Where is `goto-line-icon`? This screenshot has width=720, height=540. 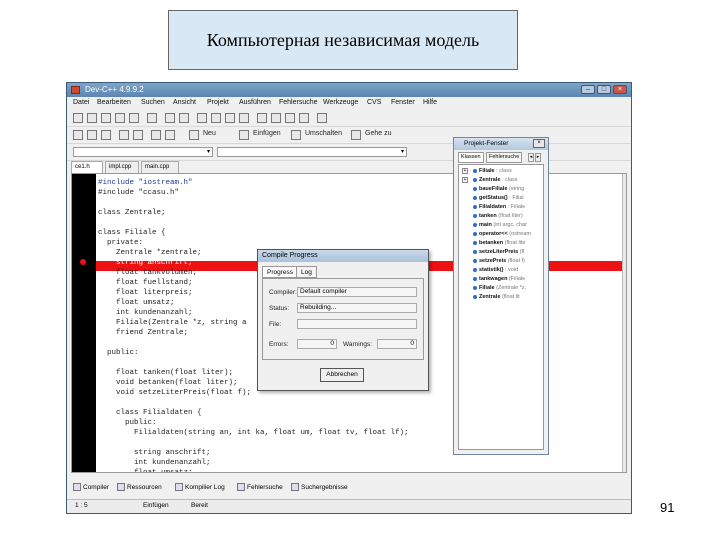 goto-line-icon is located at coordinates (244, 118).